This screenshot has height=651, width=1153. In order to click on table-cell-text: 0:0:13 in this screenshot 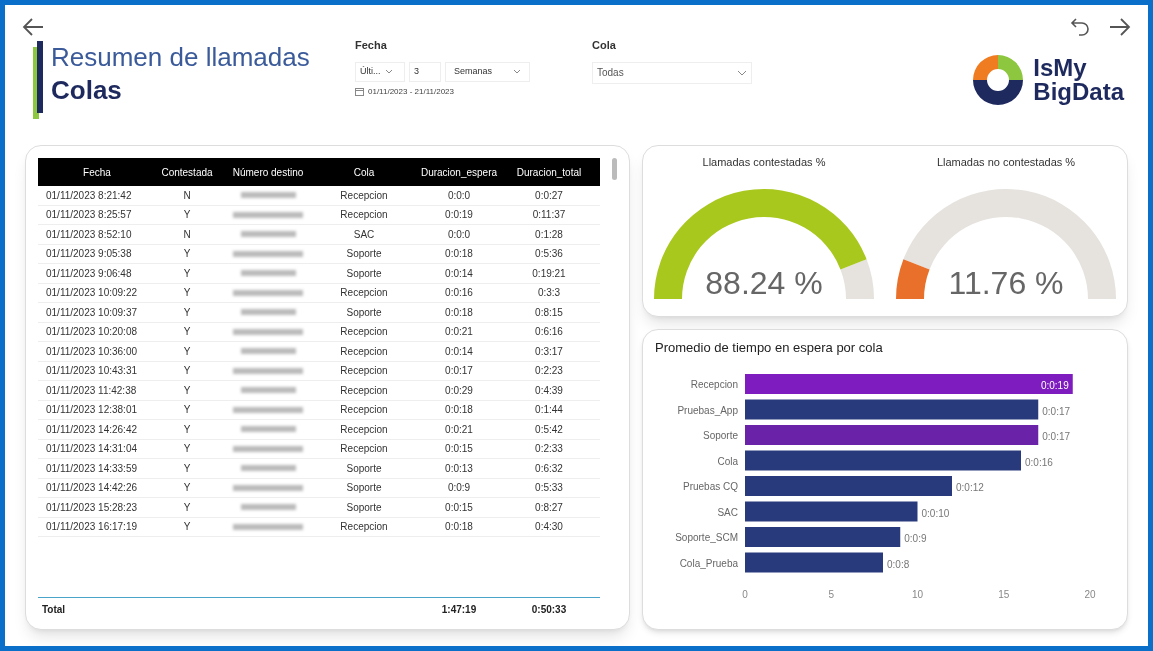, I will do `click(459, 468)`.